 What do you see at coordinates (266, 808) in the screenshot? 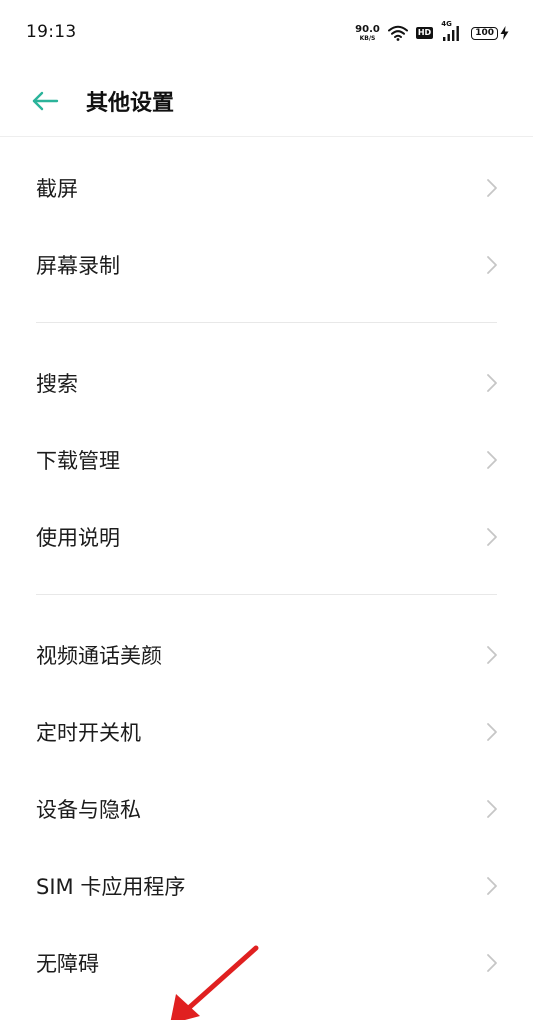
I see `settings-item-device-privacy: 设备与隐私` at bounding box center [266, 808].